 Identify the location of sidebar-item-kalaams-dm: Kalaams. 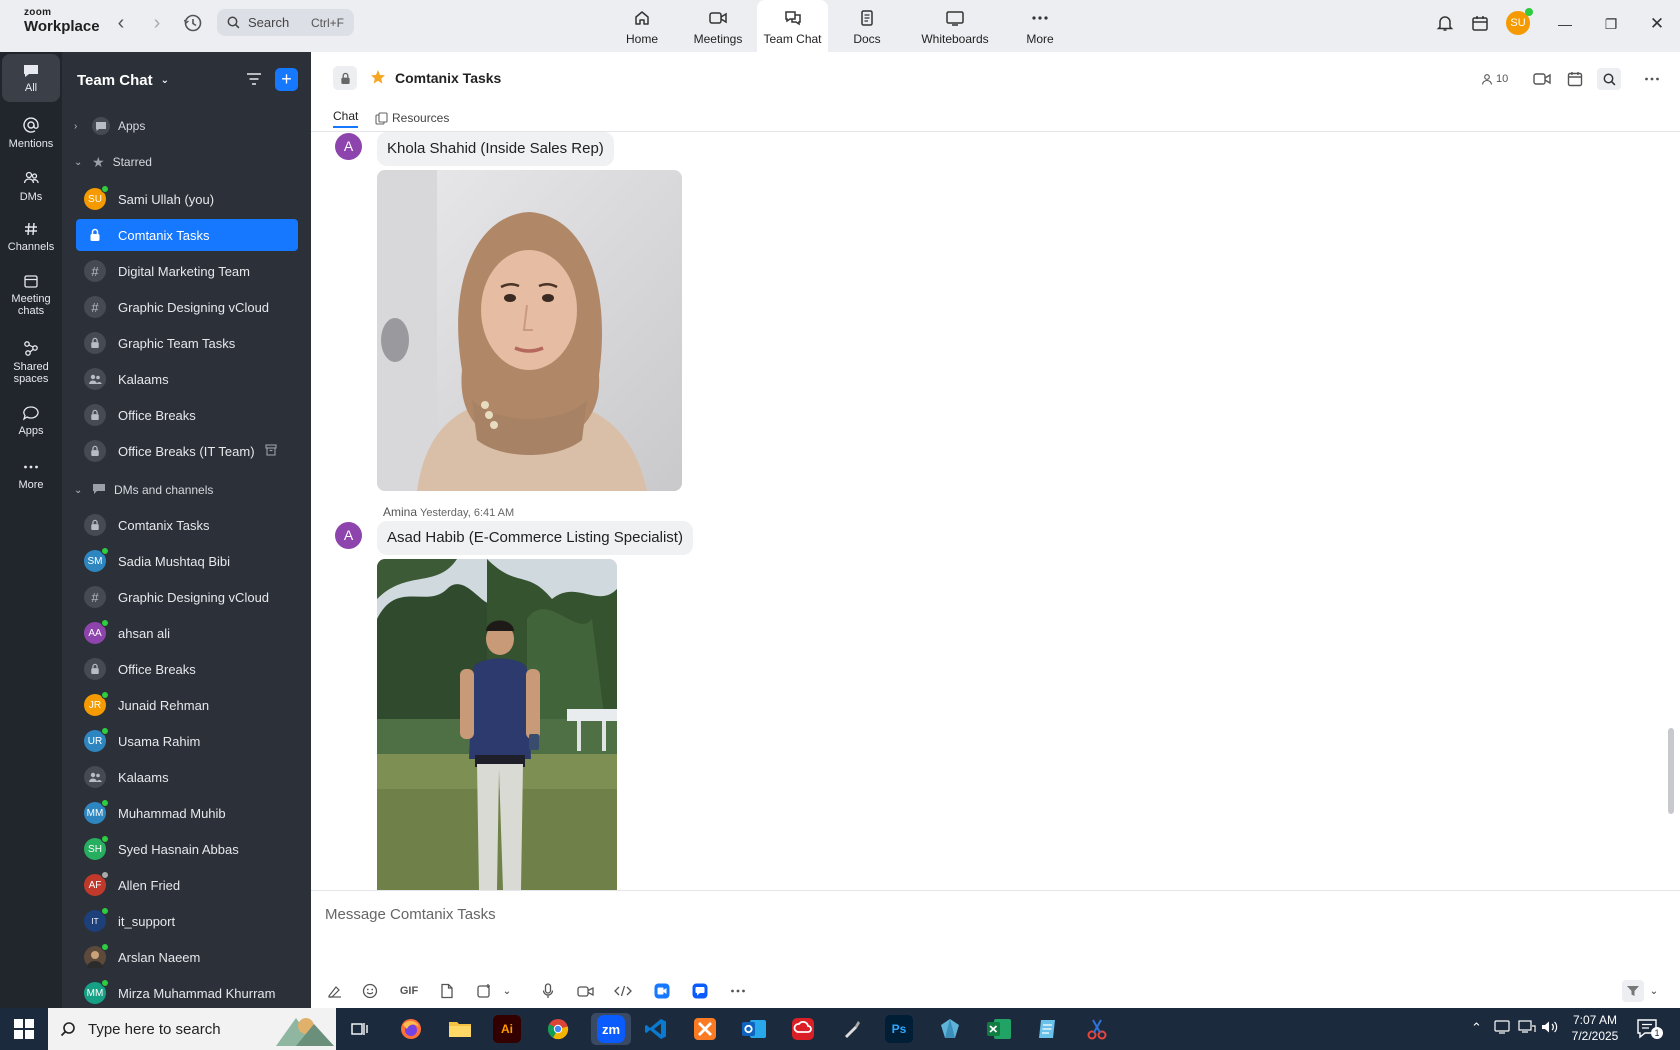
(187, 777).